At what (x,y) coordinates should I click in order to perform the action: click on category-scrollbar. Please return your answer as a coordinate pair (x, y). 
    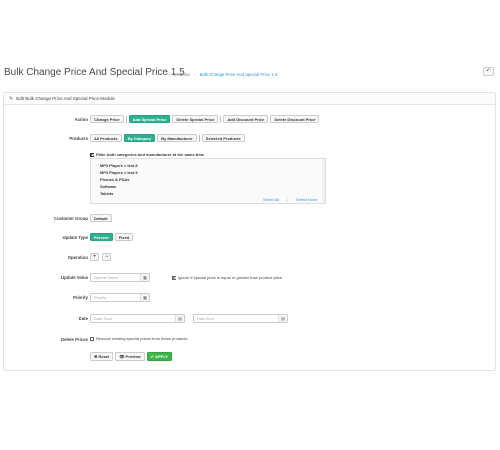
    Looking at the image, I should click on (323, 181).